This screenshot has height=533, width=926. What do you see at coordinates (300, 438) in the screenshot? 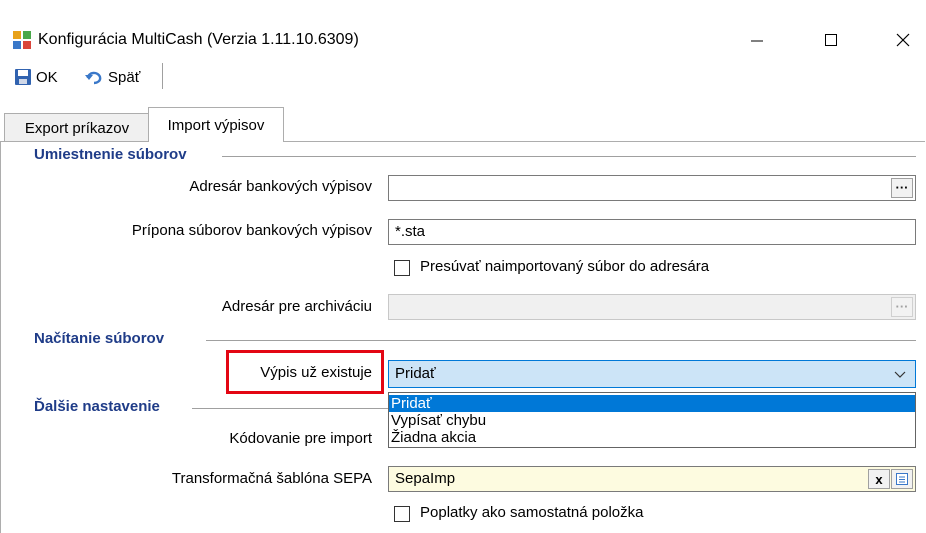
I see `encoding-label: Kódovanie pre import` at bounding box center [300, 438].